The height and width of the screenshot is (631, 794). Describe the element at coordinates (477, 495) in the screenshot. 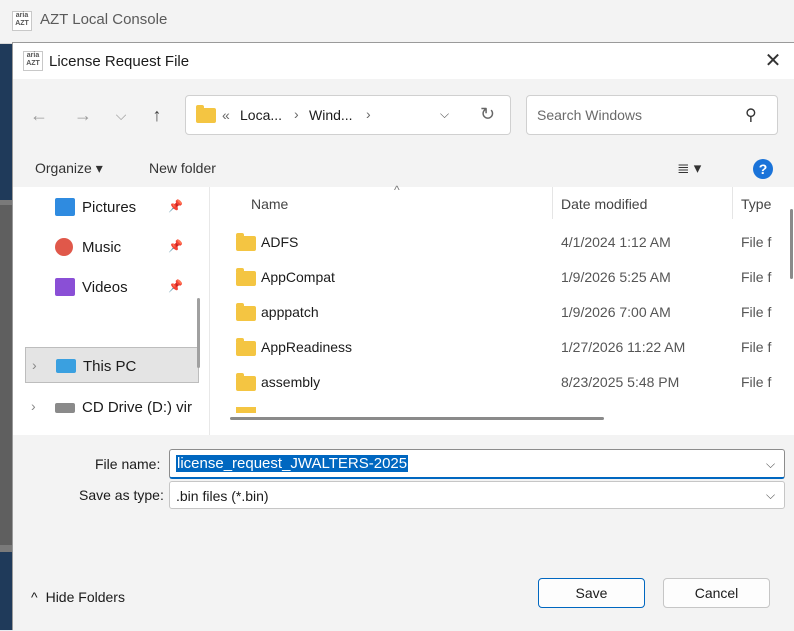

I see `save-type-select: .bin files (*.bin) ⌵` at that location.